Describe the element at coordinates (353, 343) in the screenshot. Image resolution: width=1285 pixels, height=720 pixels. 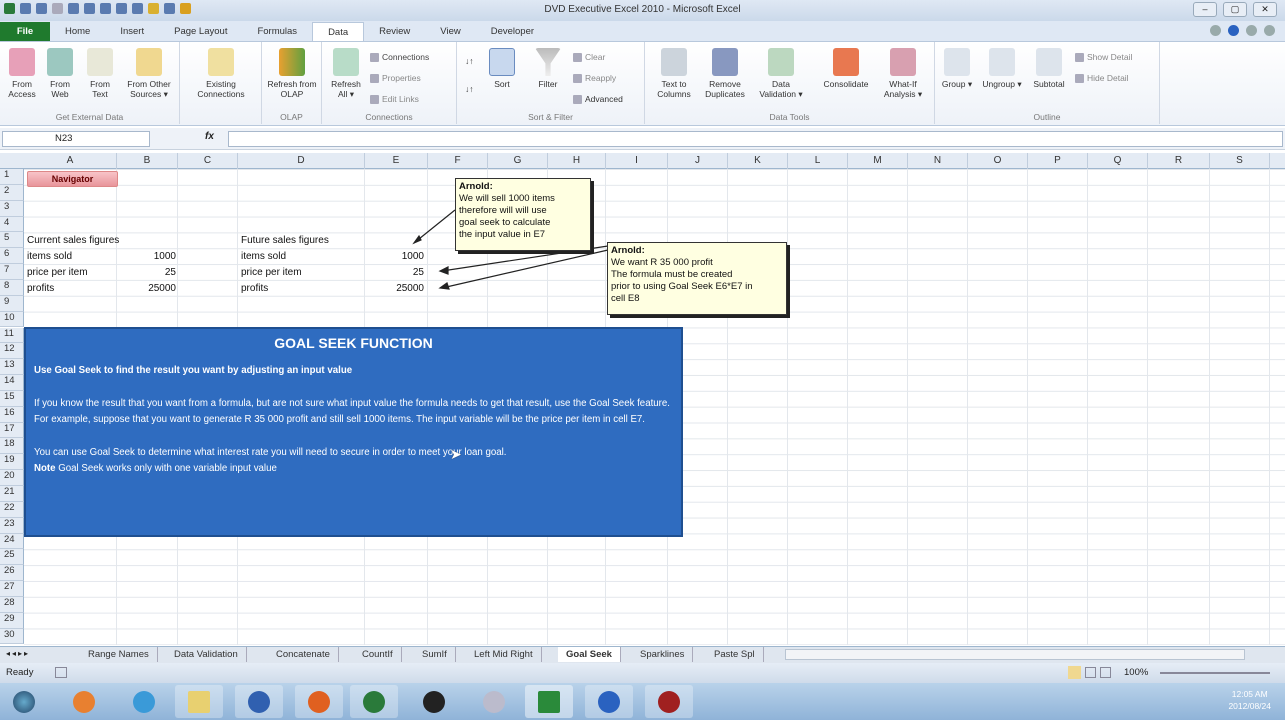
I see `info-title: GOAL SEEK FUNCTION` at that location.